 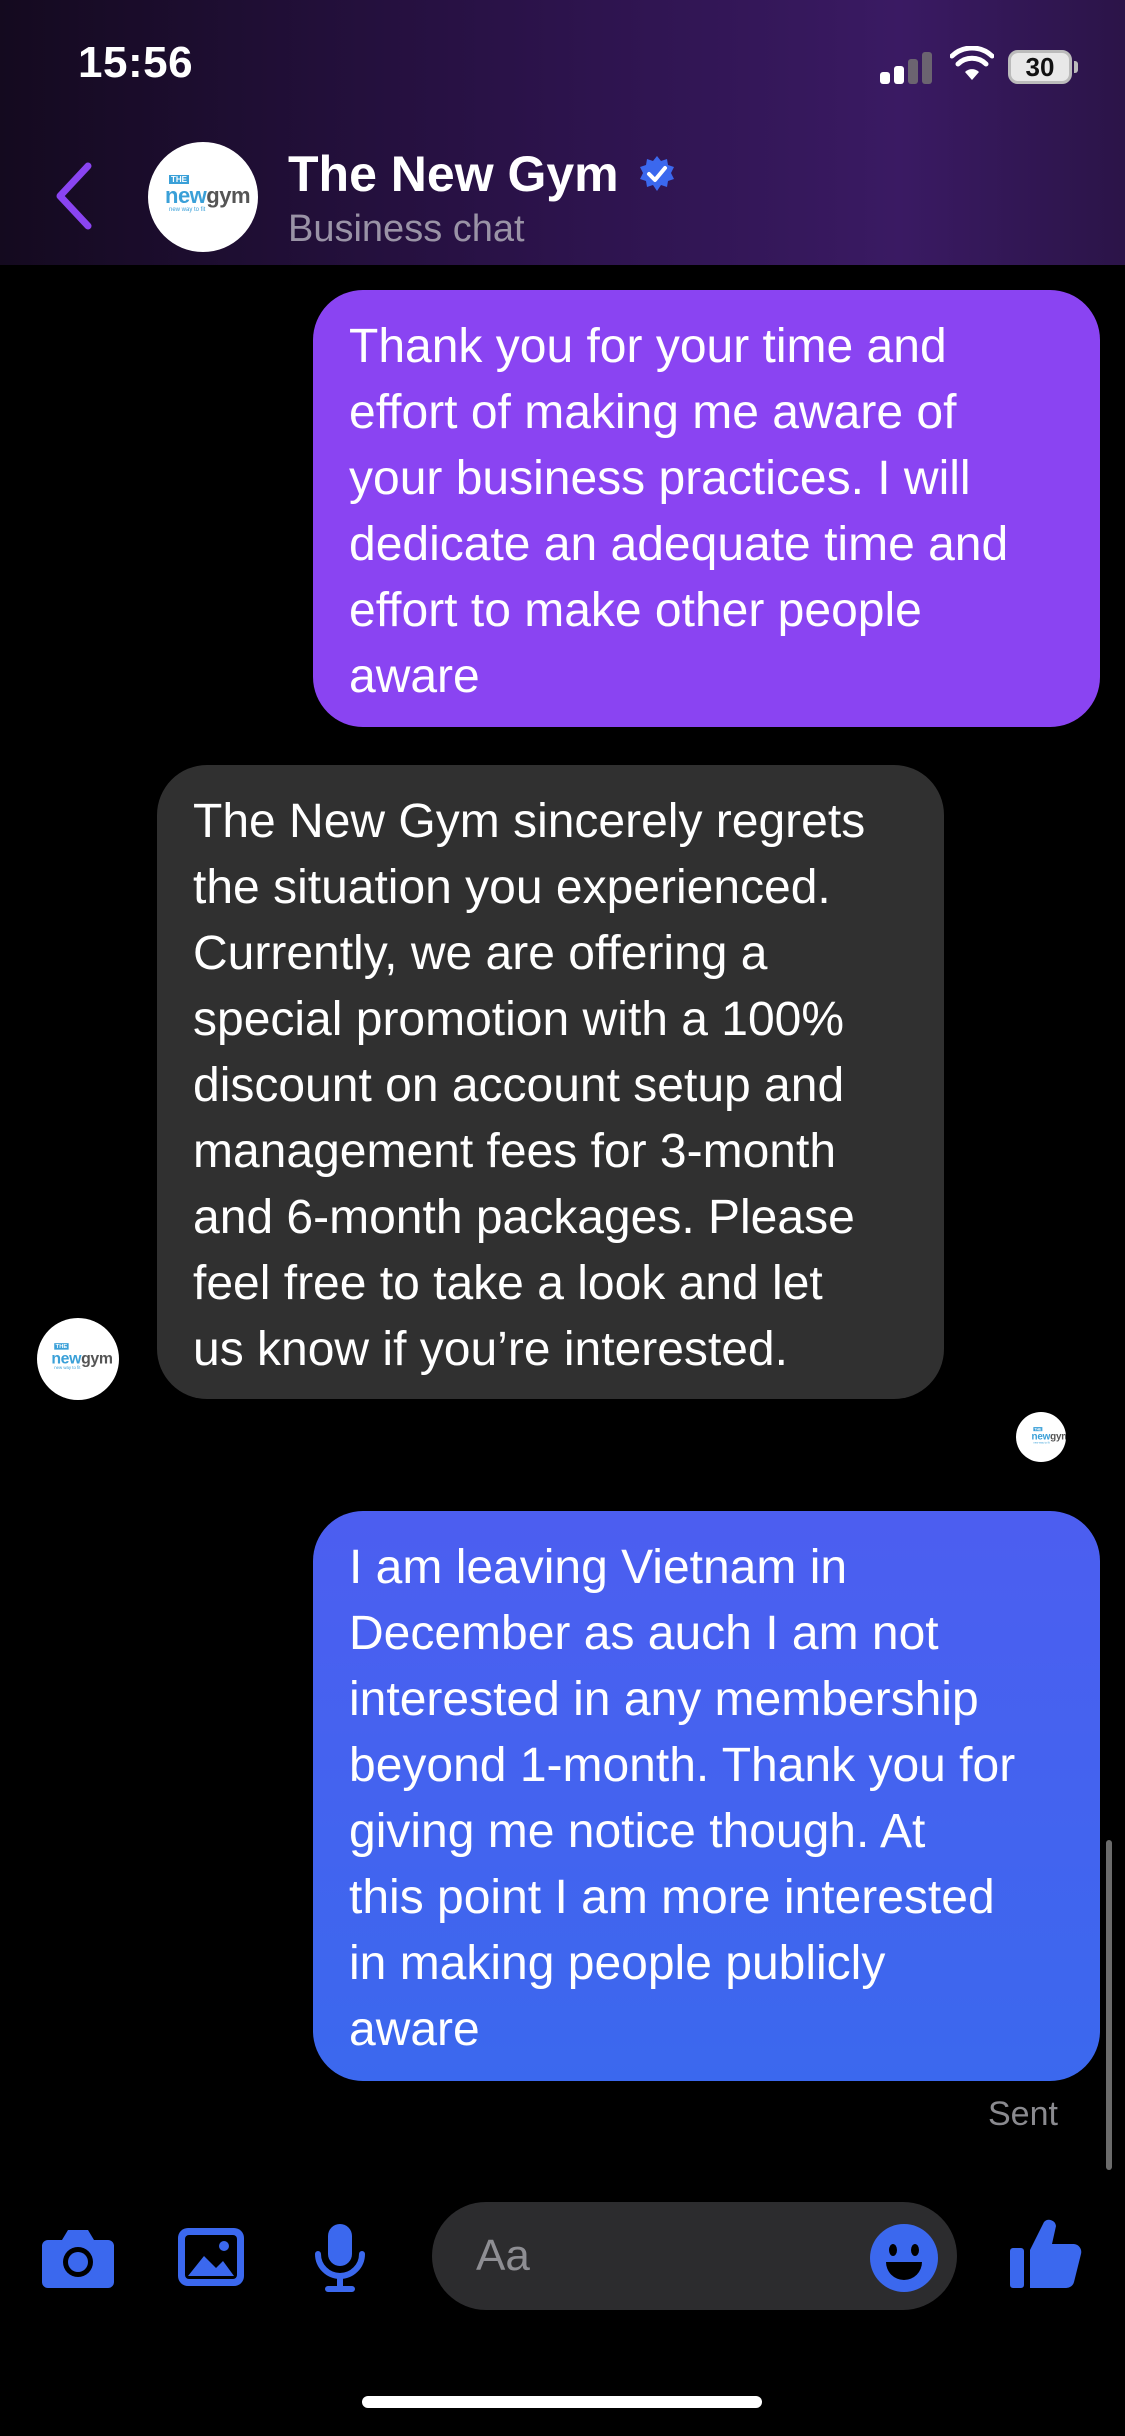 I want to click on wifi-icon, so click(x=972, y=63).